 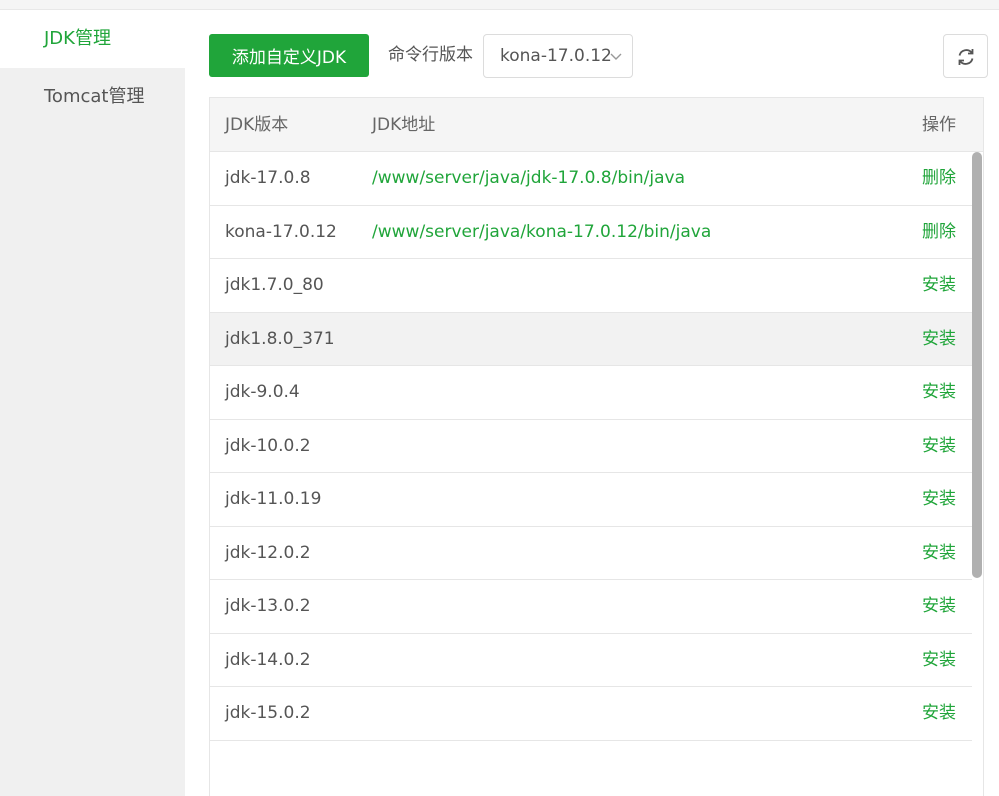 What do you see at coordinates (77, 38) in the screenshot?
I see `sidebar-item-label: JDK管理` at bounding box center [77, 38].